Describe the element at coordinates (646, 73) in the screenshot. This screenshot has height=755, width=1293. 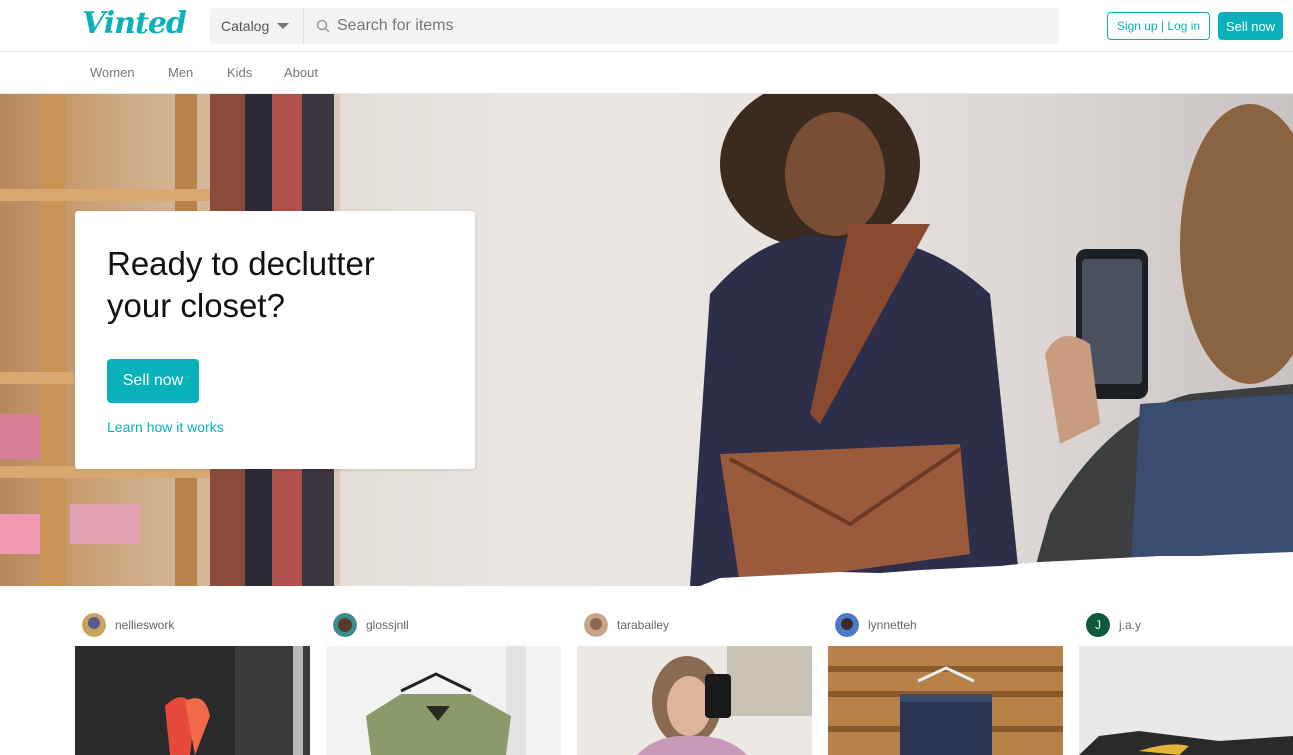
I see `category-nav: Women Men Kids About` at that location.